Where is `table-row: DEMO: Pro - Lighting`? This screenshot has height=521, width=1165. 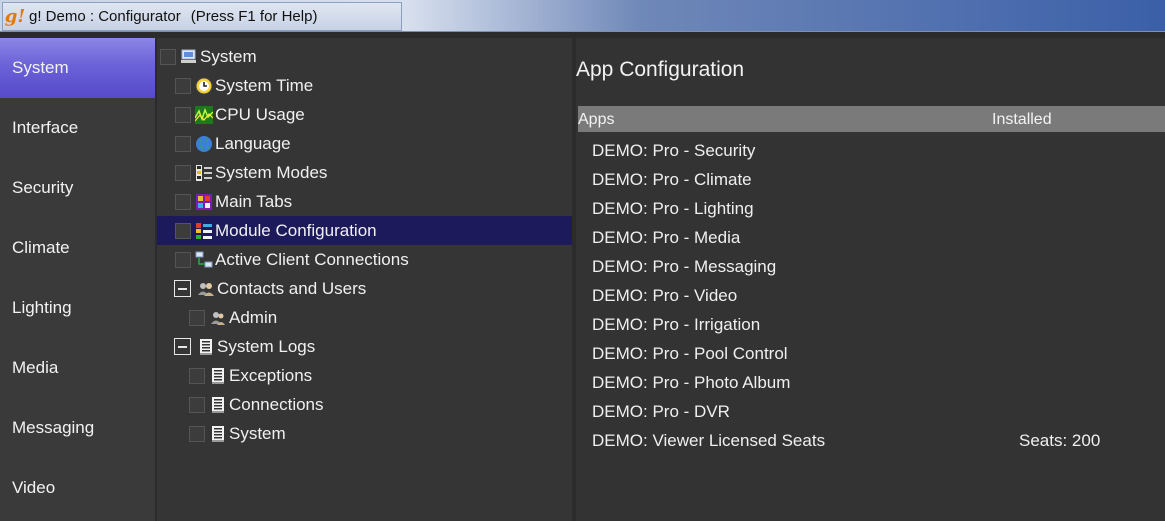
table-row: DEMO: Pro - Lighting is located at coordinates (872, 210).